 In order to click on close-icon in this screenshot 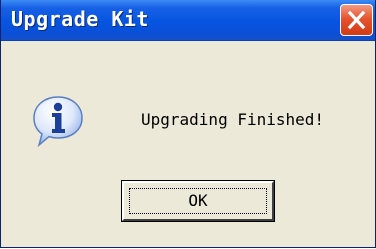, I will do `click(356, 20)`.